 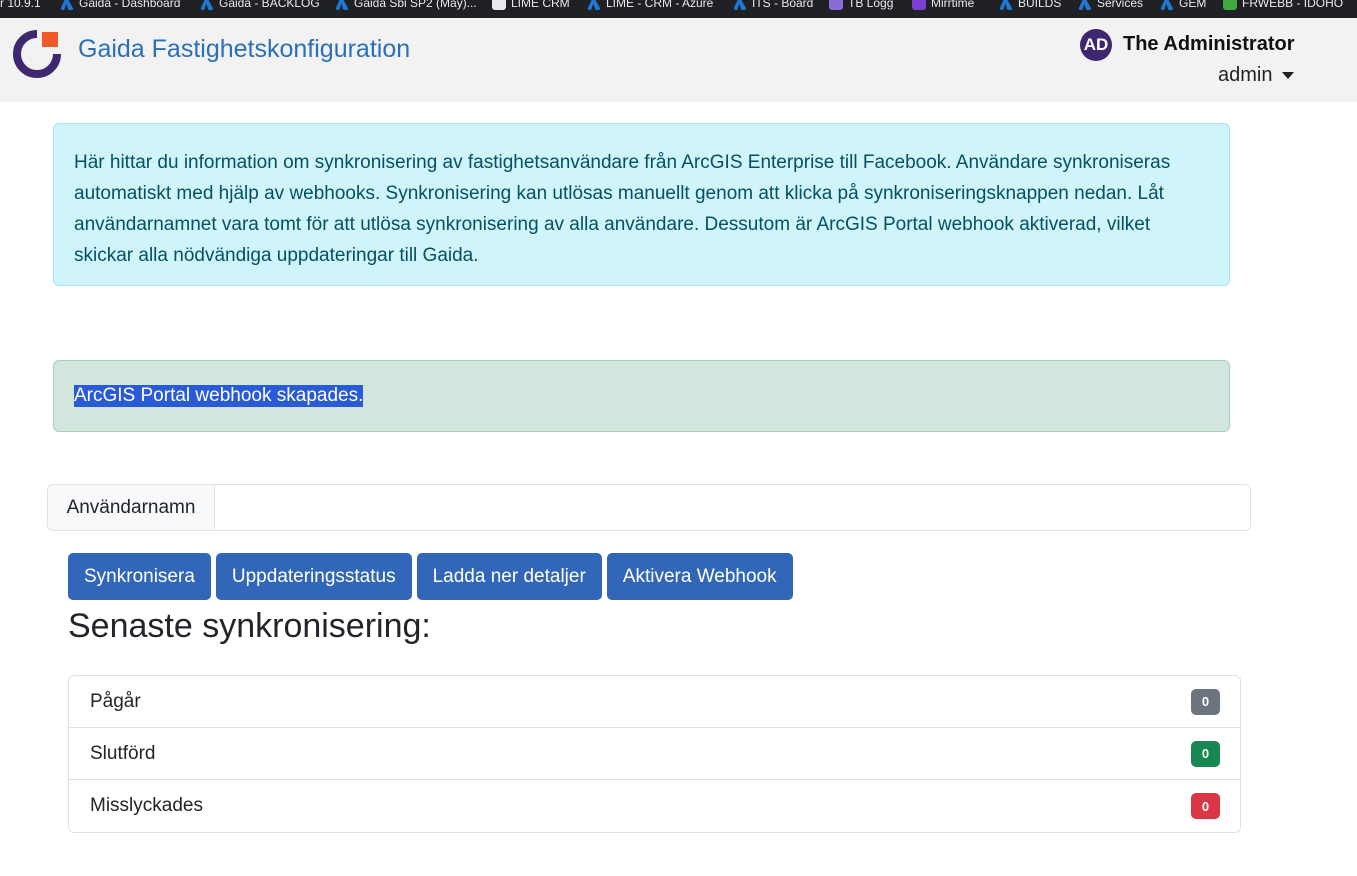 I want to click on bookmark-label: Mirrtime, so click(x=953, y=5).